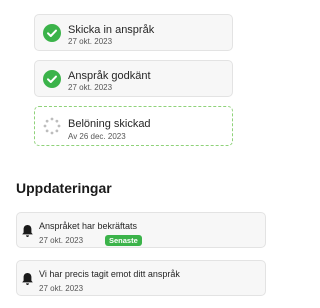 The image size is (320, 308). Describe the element at coordinates (111, 30) in the screenshot. I see `step-title: Skicka in anspråk` at that location.